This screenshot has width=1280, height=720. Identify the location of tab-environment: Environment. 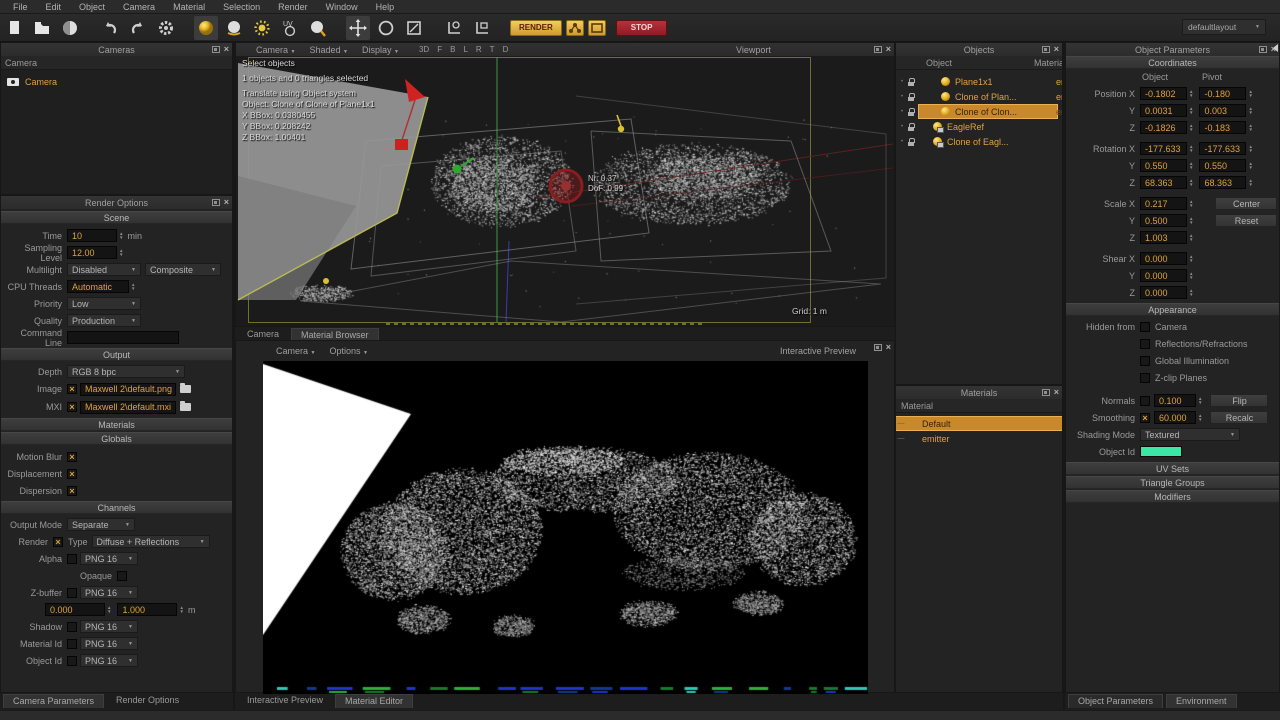
(1201, 701).